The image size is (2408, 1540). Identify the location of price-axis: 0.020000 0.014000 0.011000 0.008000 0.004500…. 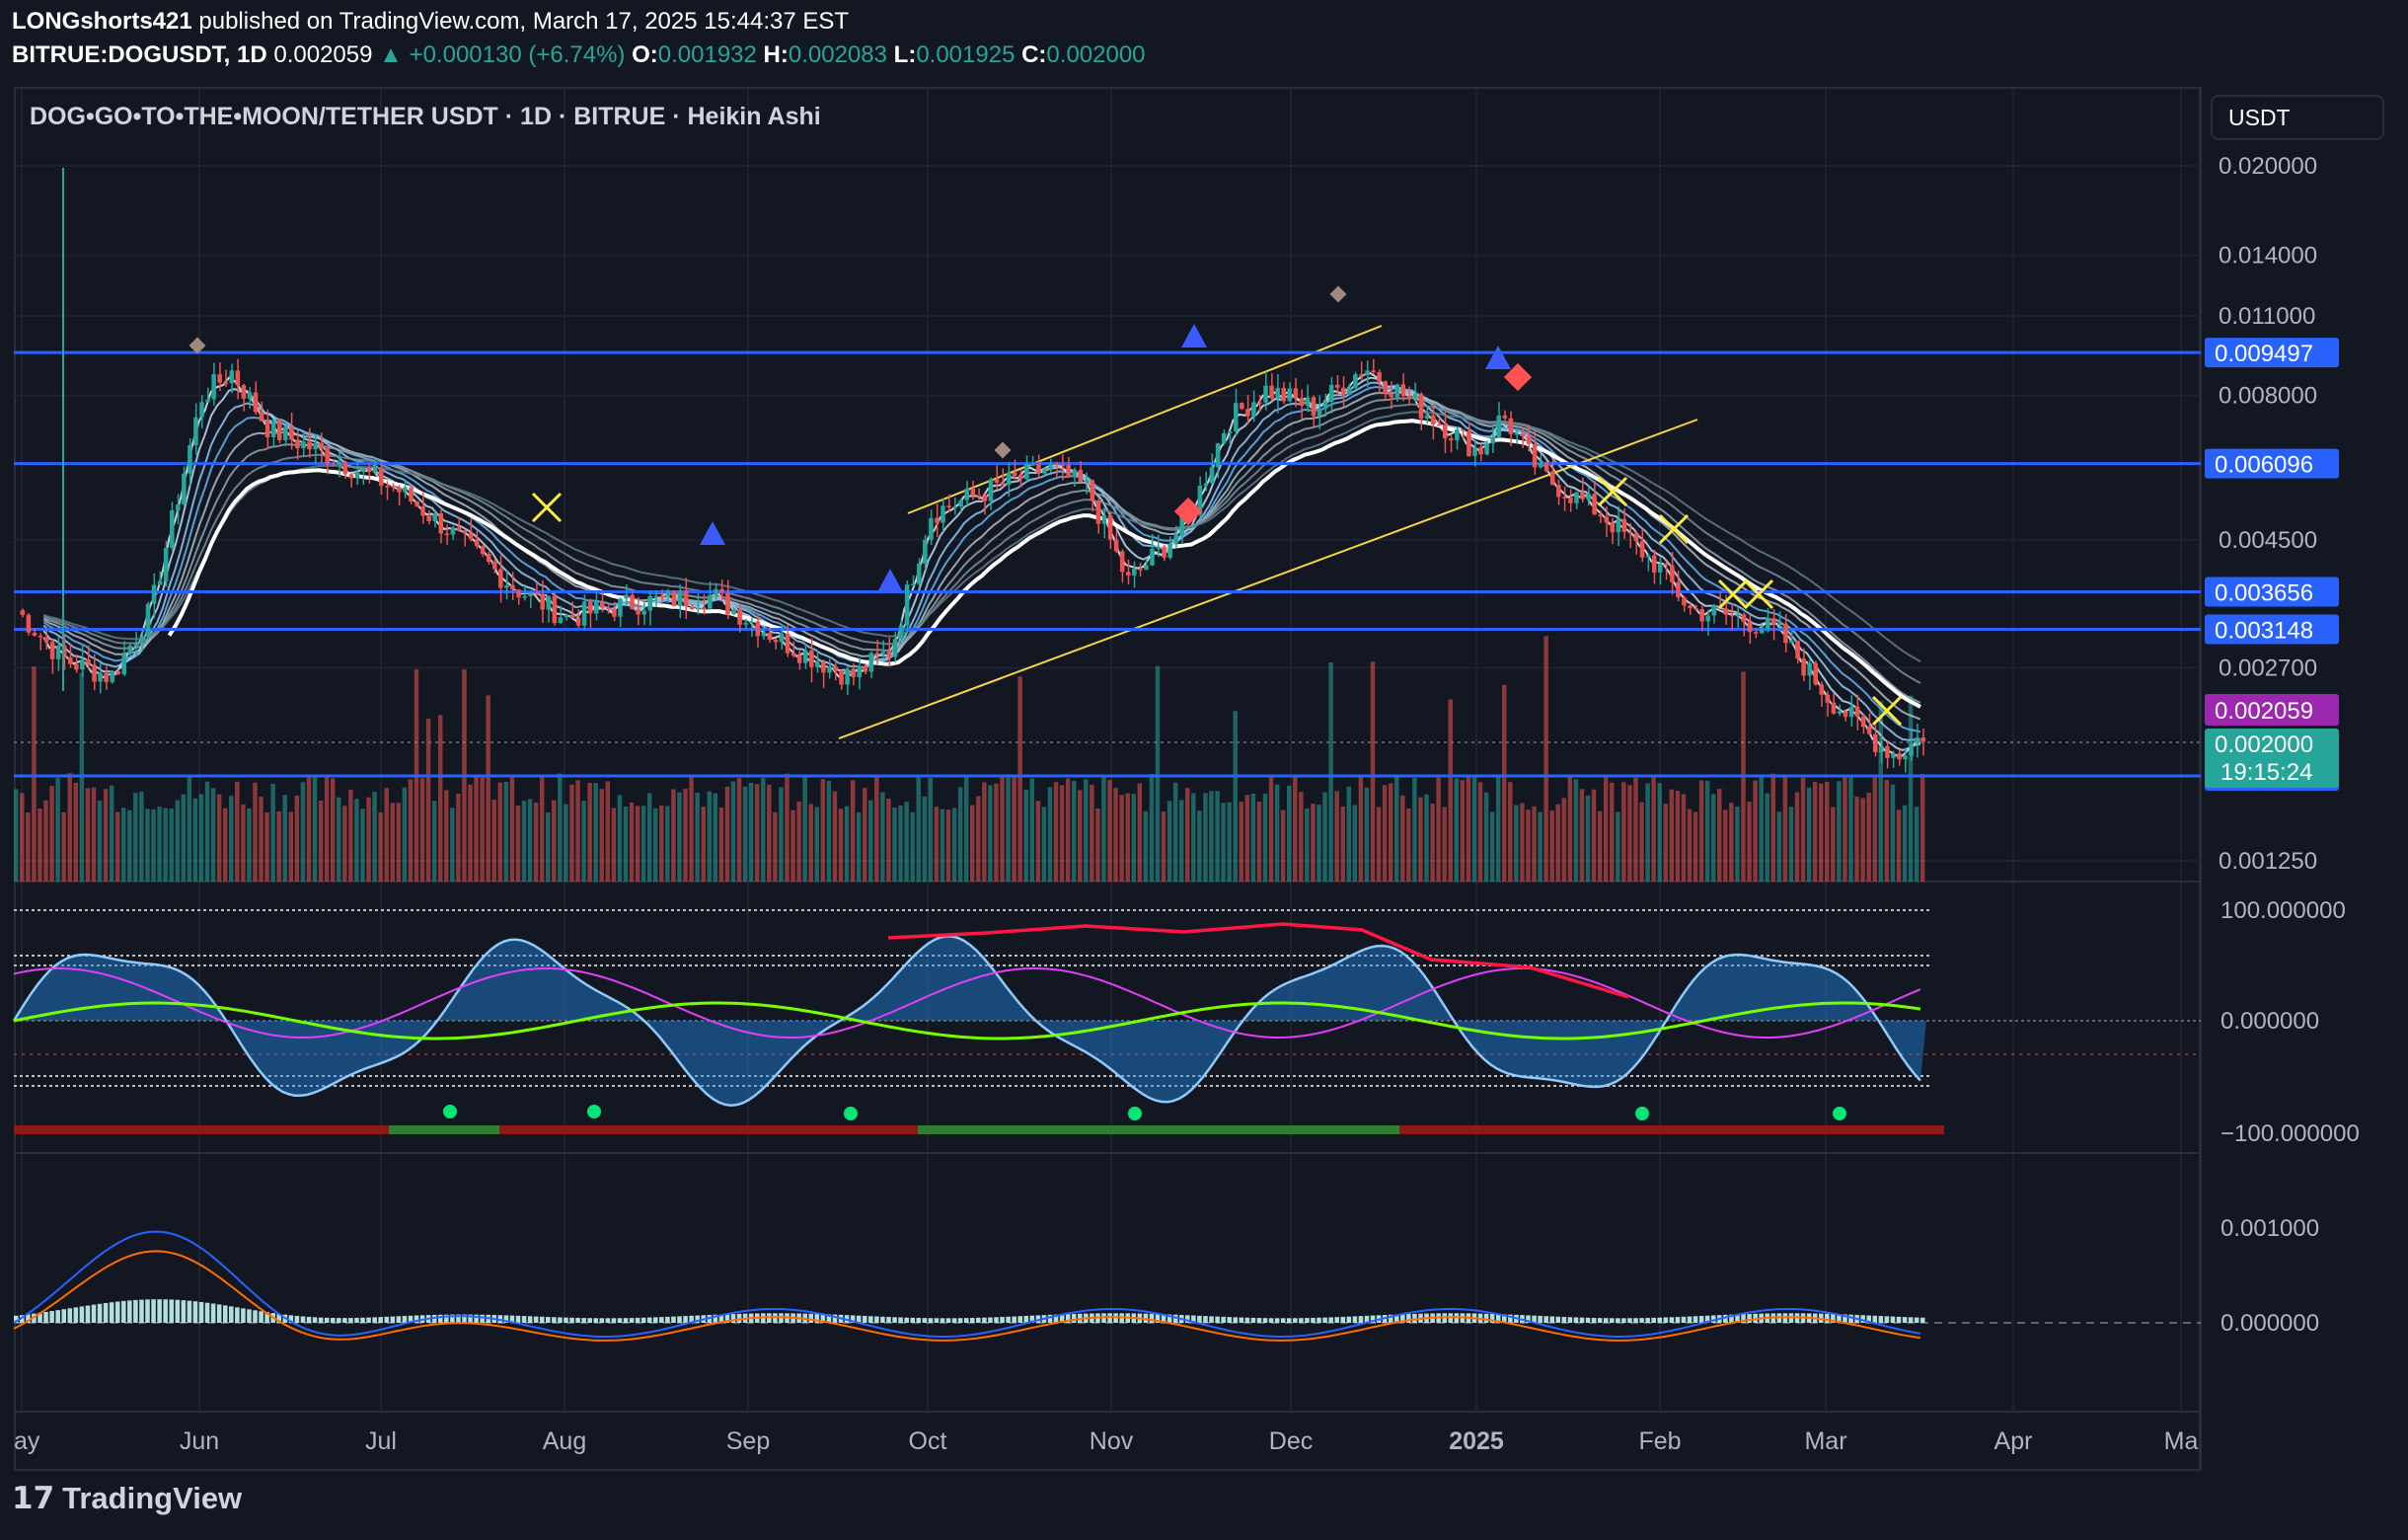
(2283, 745).